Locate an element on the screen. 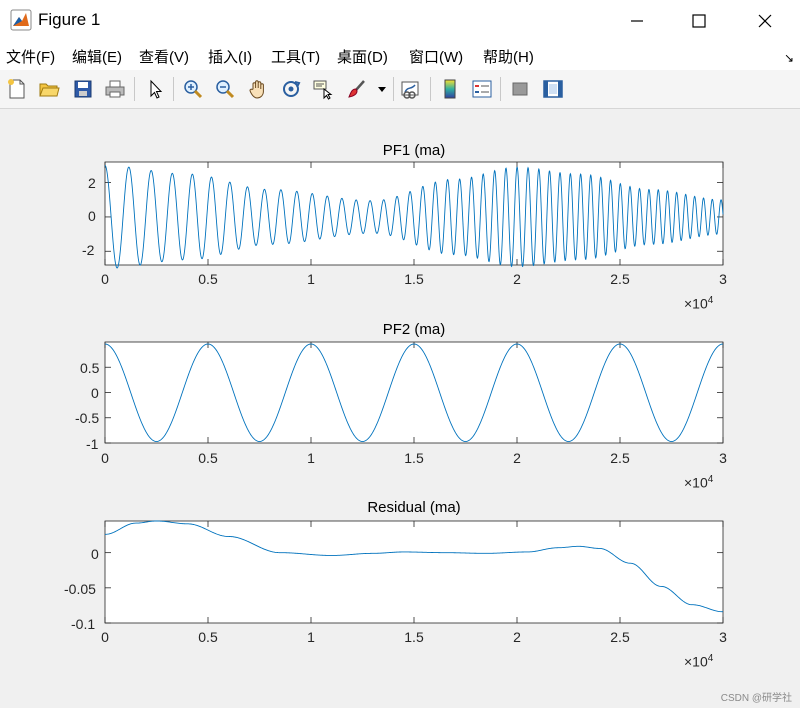  hide-plot-tools-icon is located at coordinates (520, 89).